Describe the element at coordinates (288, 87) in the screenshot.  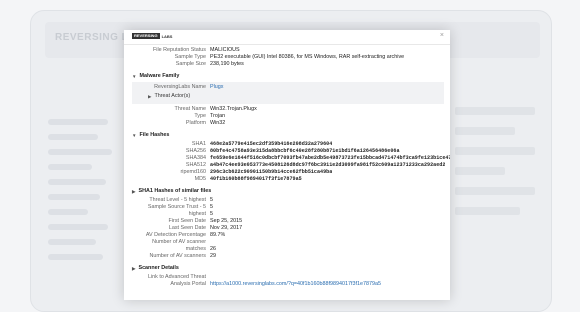
I see `rl-name-row: ReversingLabs Name Plugx` at that location.